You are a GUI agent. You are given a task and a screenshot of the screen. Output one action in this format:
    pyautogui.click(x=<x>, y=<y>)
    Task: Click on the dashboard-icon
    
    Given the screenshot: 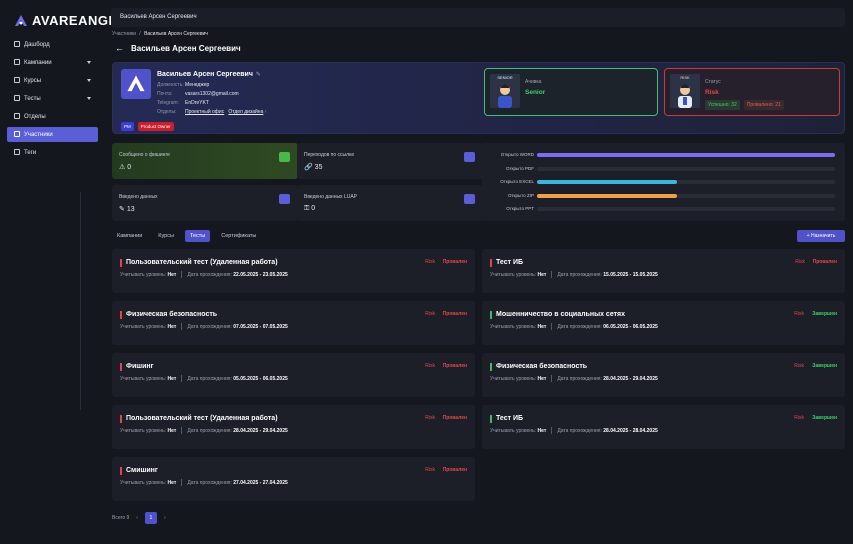 What is the action you would take?
    pyautogui.click(x=17, y=44)
    